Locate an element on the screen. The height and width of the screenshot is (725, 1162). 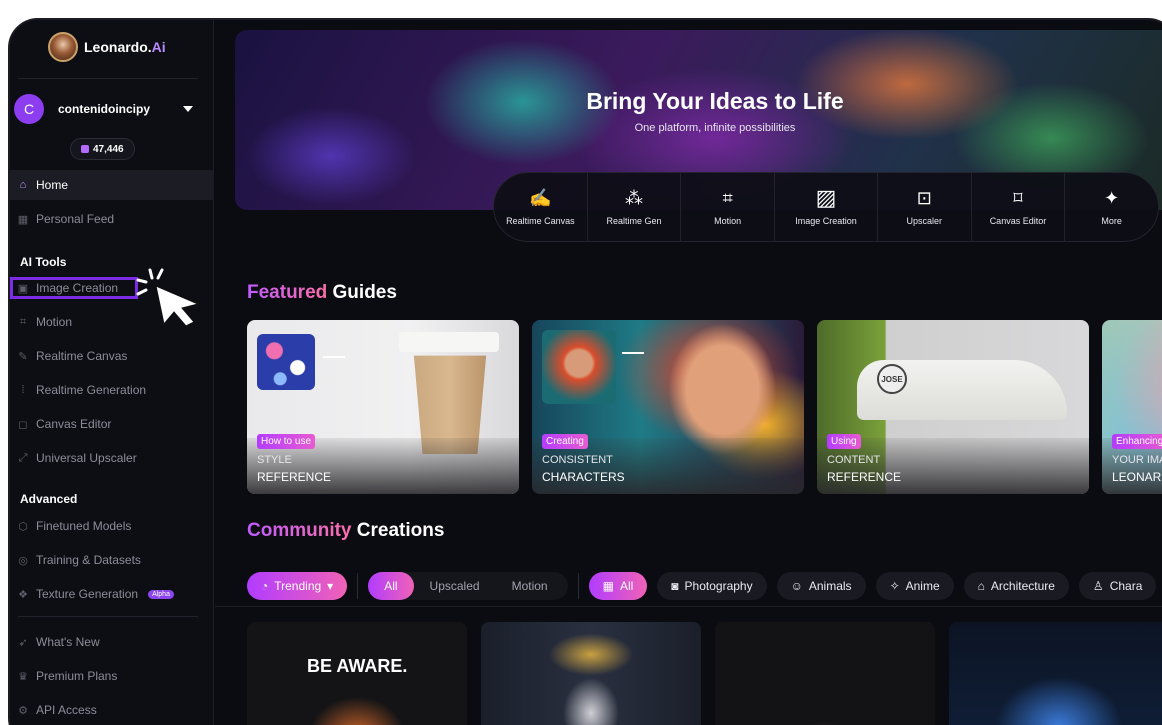
category-animals: ☺ Animals is located at coordinates (821, 586).